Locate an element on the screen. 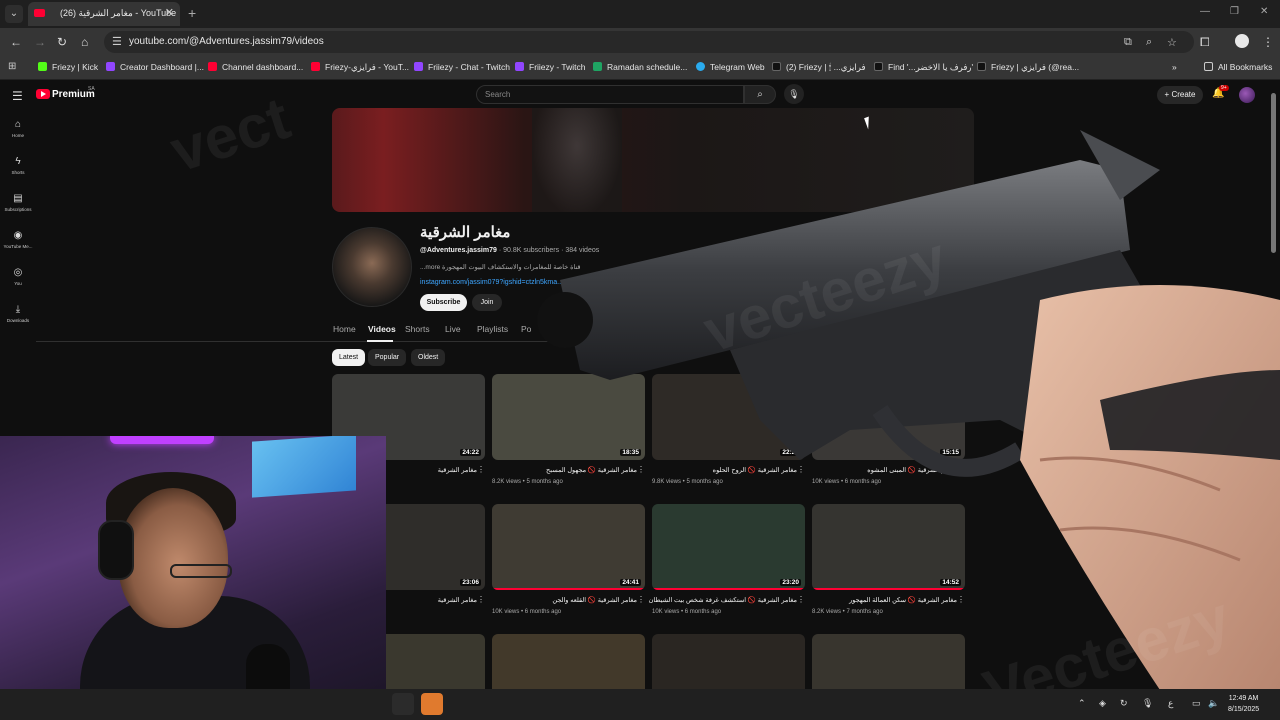 Image resolution: width=1280 pixels, height=720 pixels. keyboard-language: ع is located at coordinates (1170, 703).